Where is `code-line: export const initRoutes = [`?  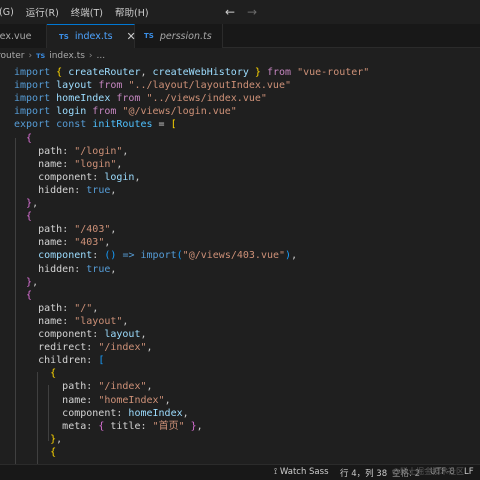
code-line: export const initRoutes = [ is located at coordinates (95, 124).